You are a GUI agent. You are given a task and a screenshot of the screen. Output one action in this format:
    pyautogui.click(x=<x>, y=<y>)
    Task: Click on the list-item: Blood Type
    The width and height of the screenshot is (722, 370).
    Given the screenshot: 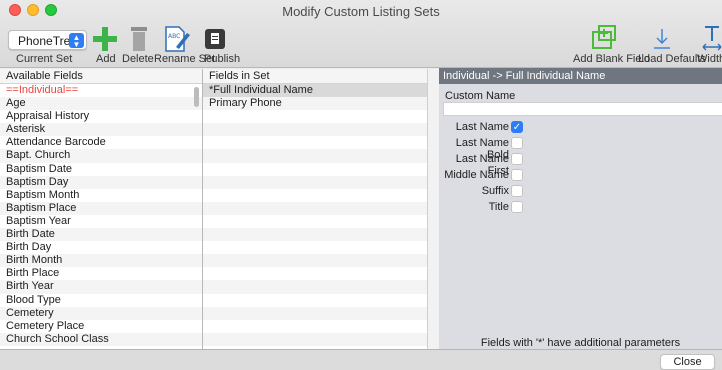 What is the action you would take?
    pyautogui.click(x=101, y=300)
    